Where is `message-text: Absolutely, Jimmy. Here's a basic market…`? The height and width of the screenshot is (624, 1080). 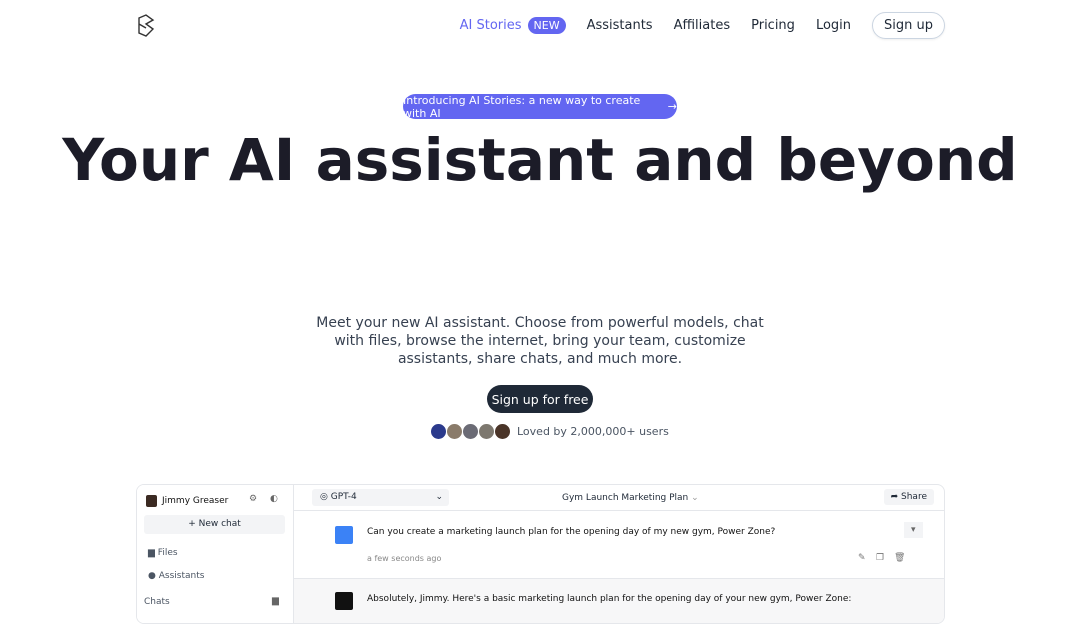
message-text: Absolutely, Jimmy. Here's a basic market… is located at coordinates (609, 599).